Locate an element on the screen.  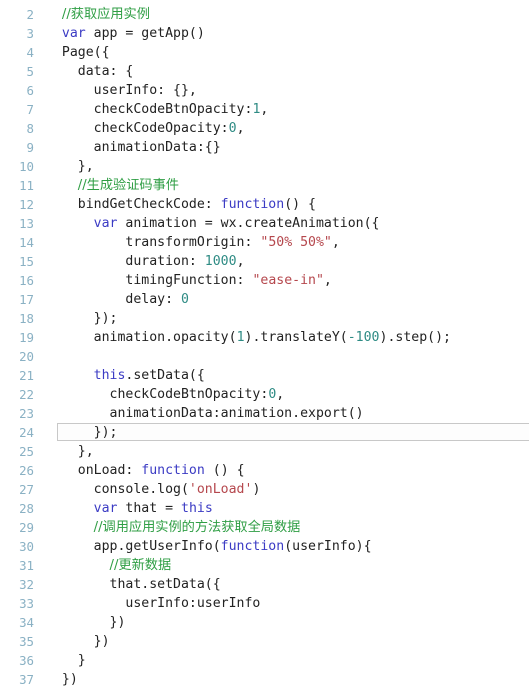
line-text: onLoad: function () { is located at coordinates (145, 470).